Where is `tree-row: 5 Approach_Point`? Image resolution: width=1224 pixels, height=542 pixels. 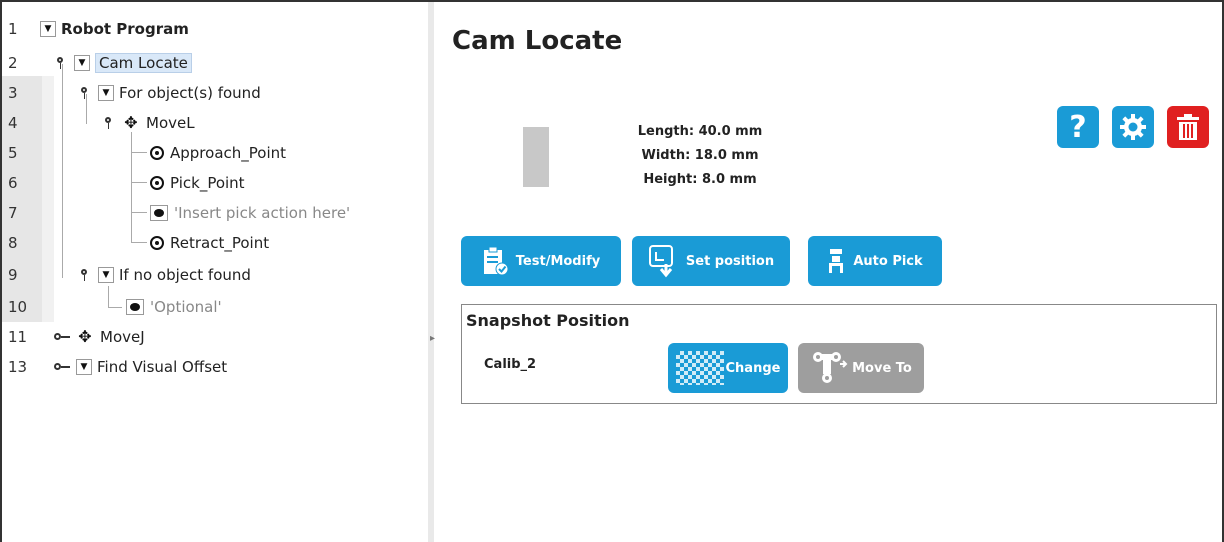
tree-row: 5 Approach_Point is located at coordinates (215, 153).